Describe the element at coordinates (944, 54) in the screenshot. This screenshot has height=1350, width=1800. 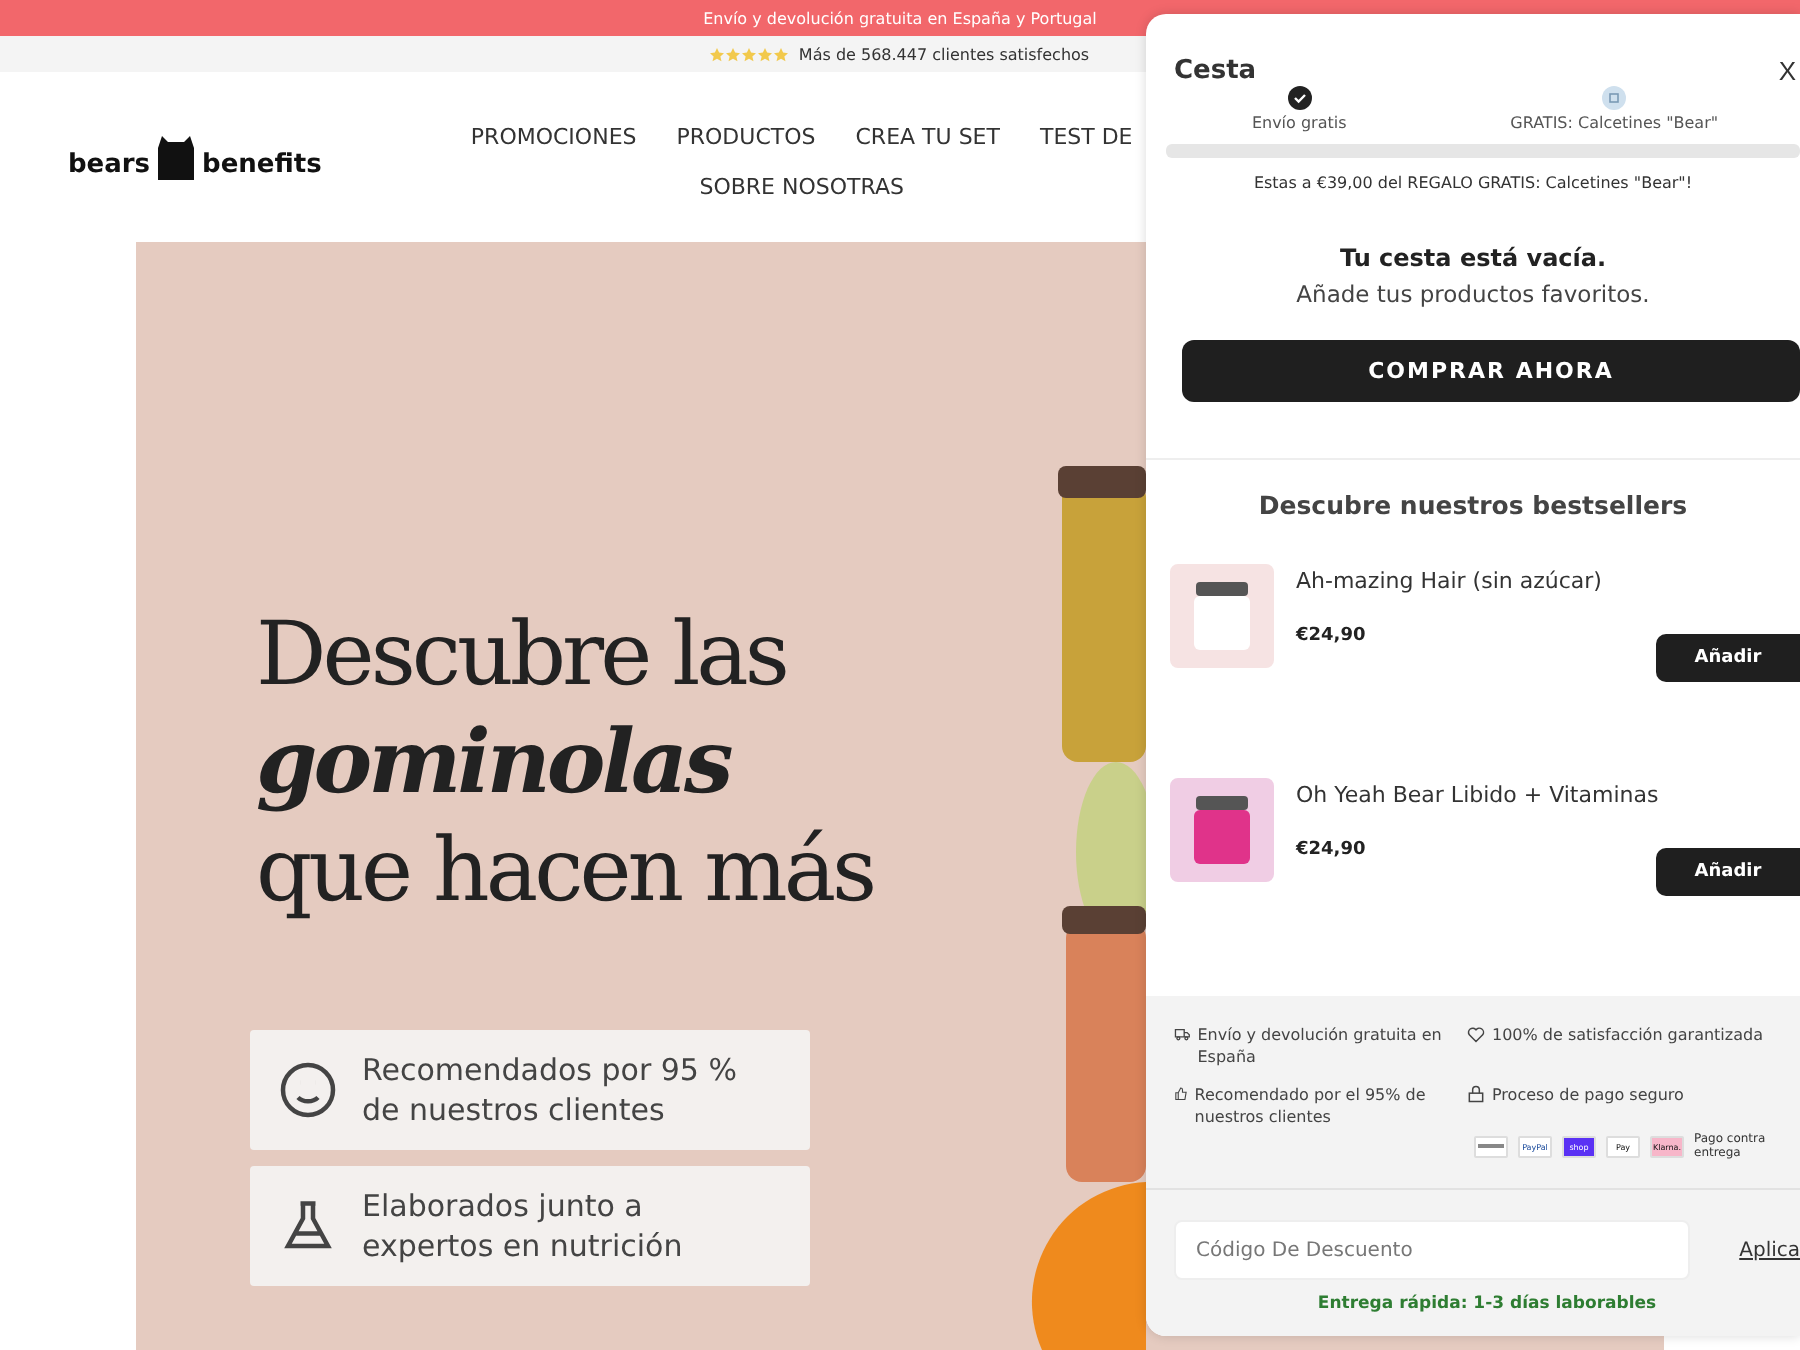
I see `rating-text: Más de 568.447 clientes satisfechos` at that location.